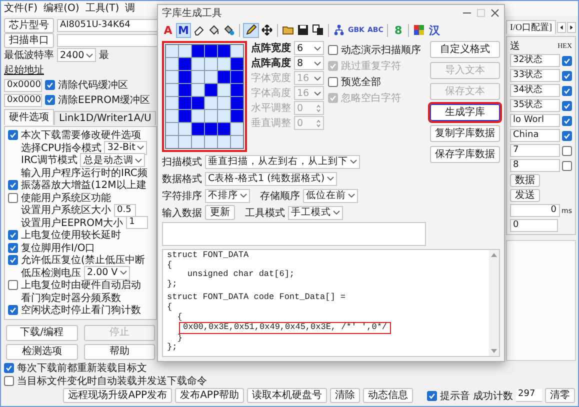 Image resolution: width=579 pixels, height=407 pixels. I want to click on maximize-button, so click(481, 13).